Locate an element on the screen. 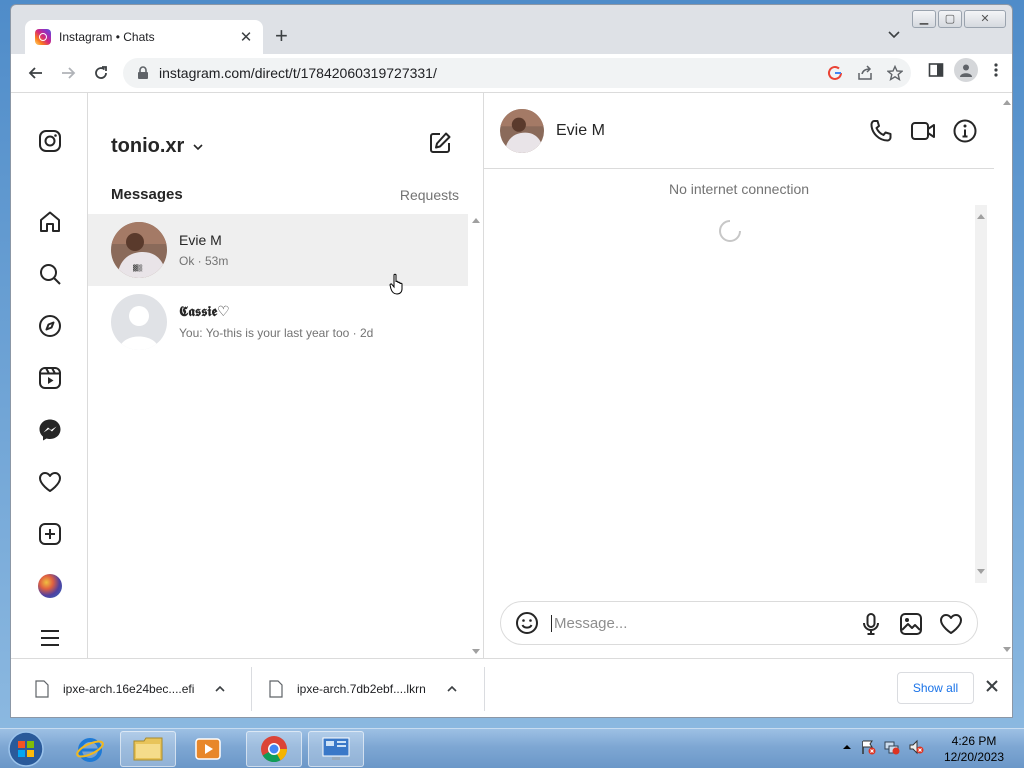 The width and height of the screenshot is (1024, 768). requests-link: Requests is located at coordinates (429, 195).